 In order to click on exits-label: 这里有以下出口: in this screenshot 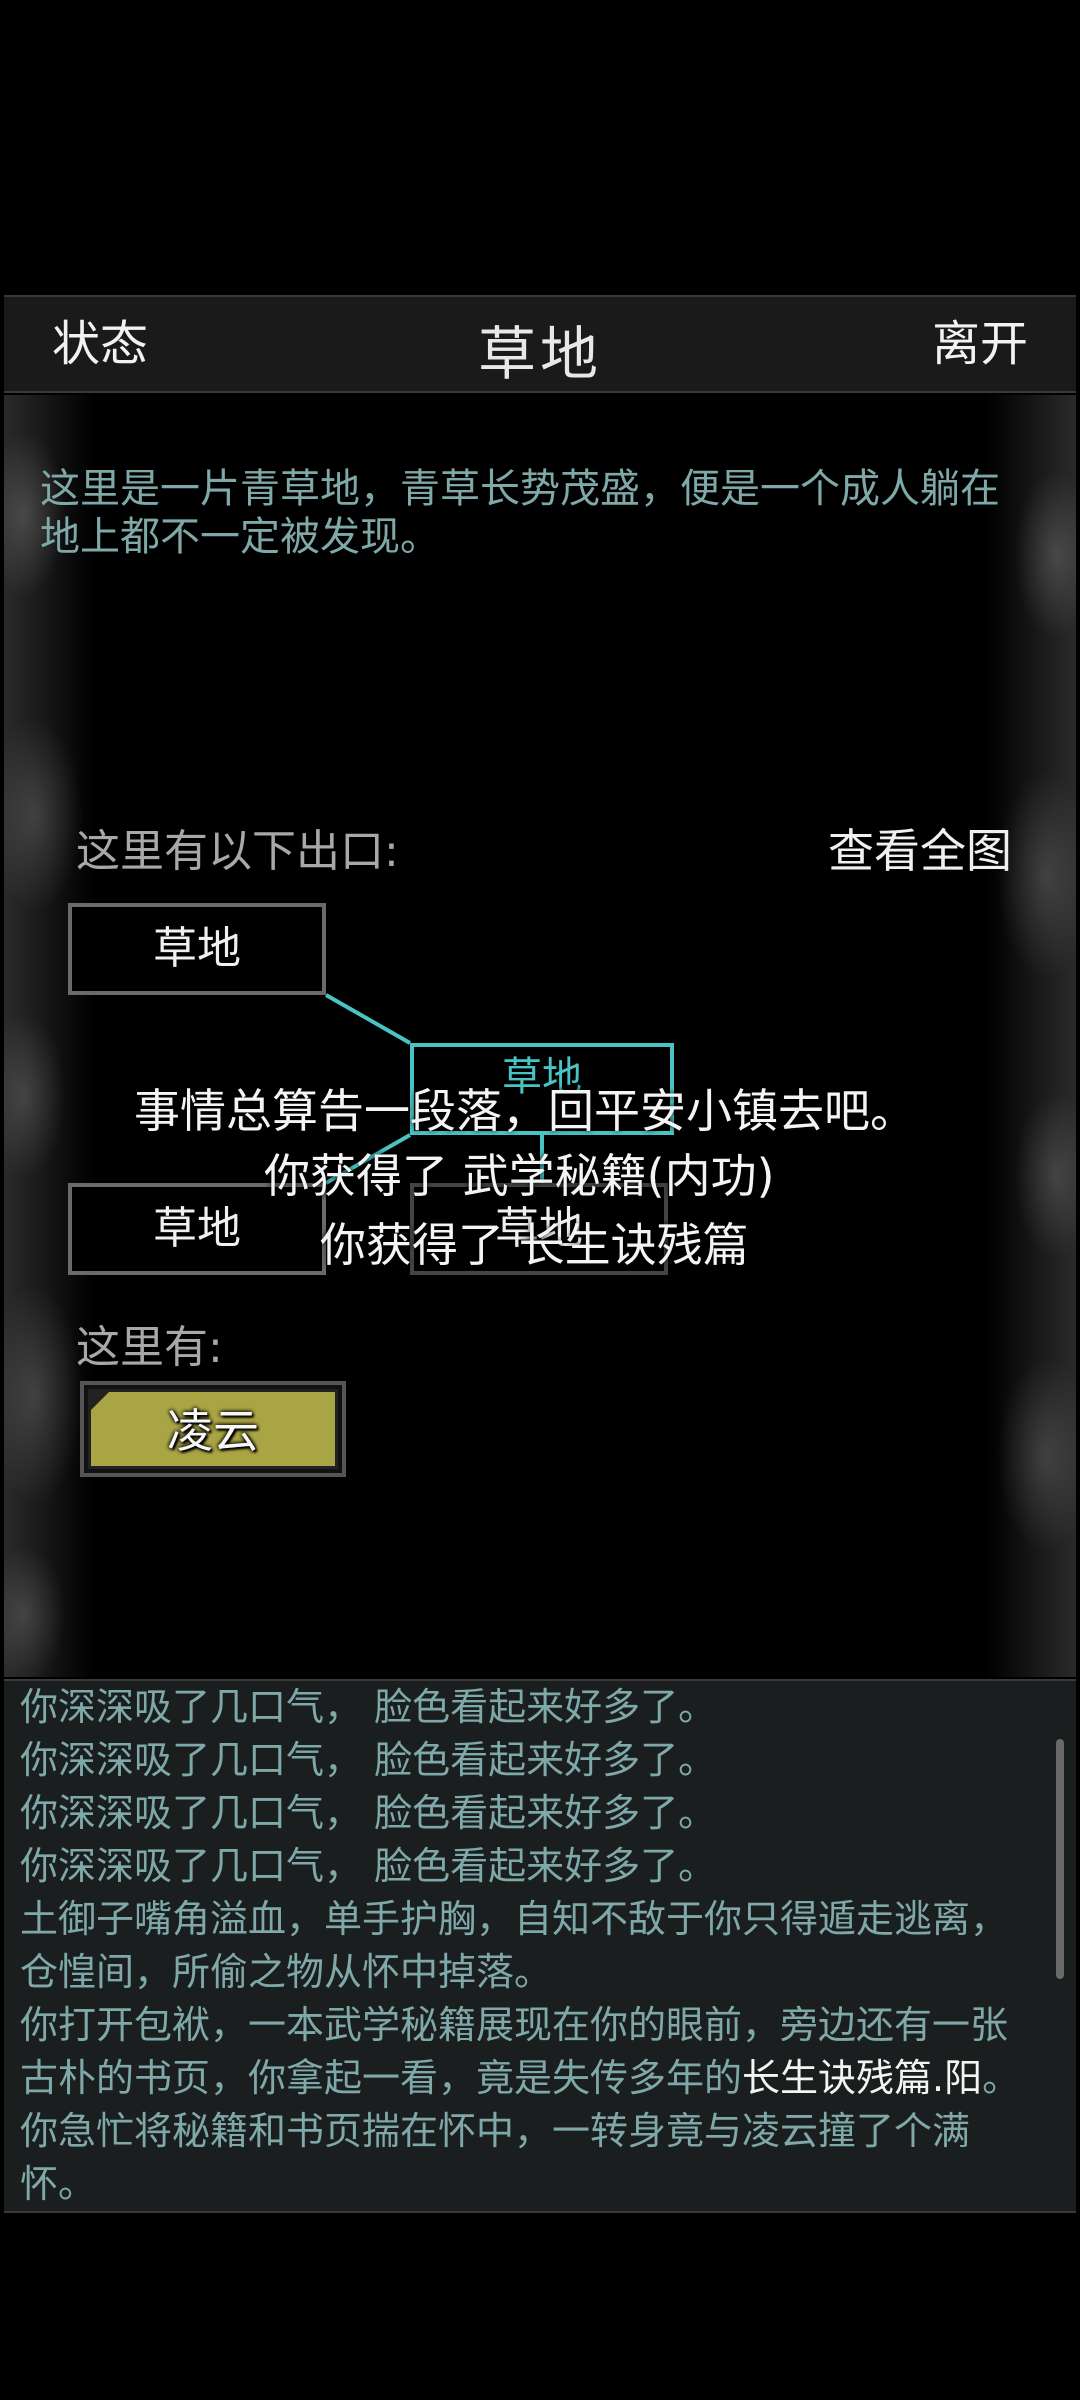, I will do `click(237, 851)`.